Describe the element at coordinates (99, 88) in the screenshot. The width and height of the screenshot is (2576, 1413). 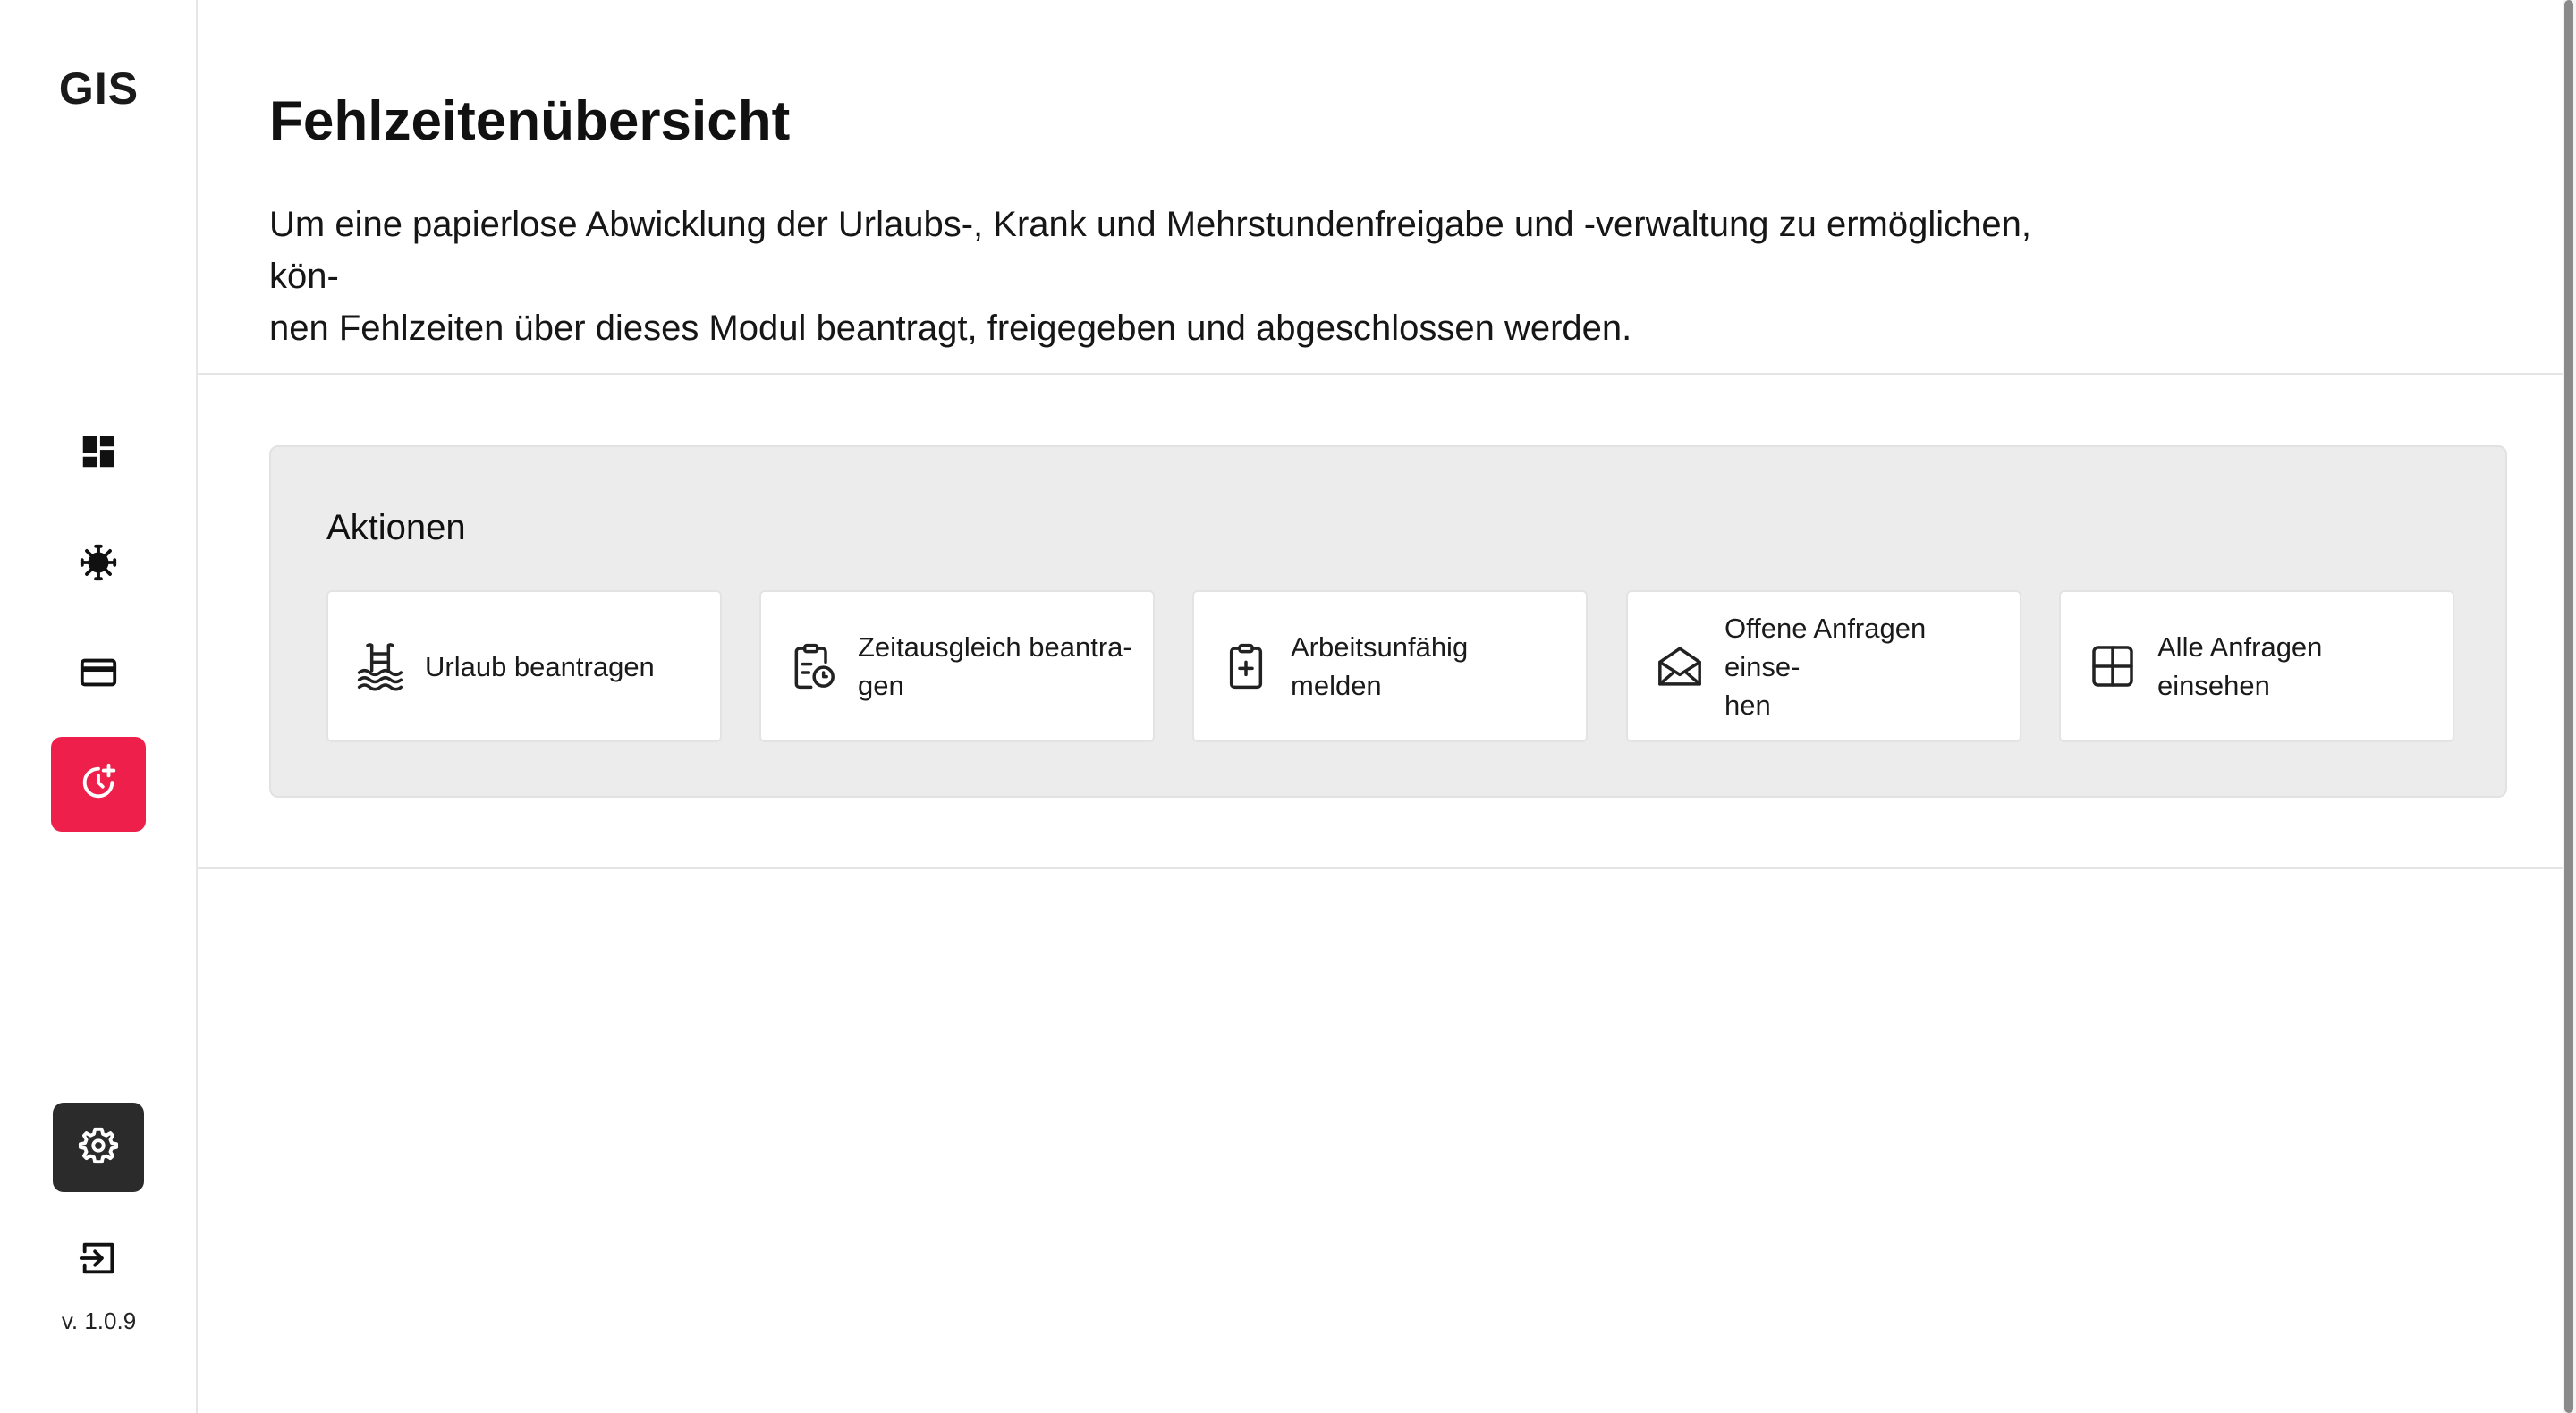
I see `app-logo: GIS` at that location.